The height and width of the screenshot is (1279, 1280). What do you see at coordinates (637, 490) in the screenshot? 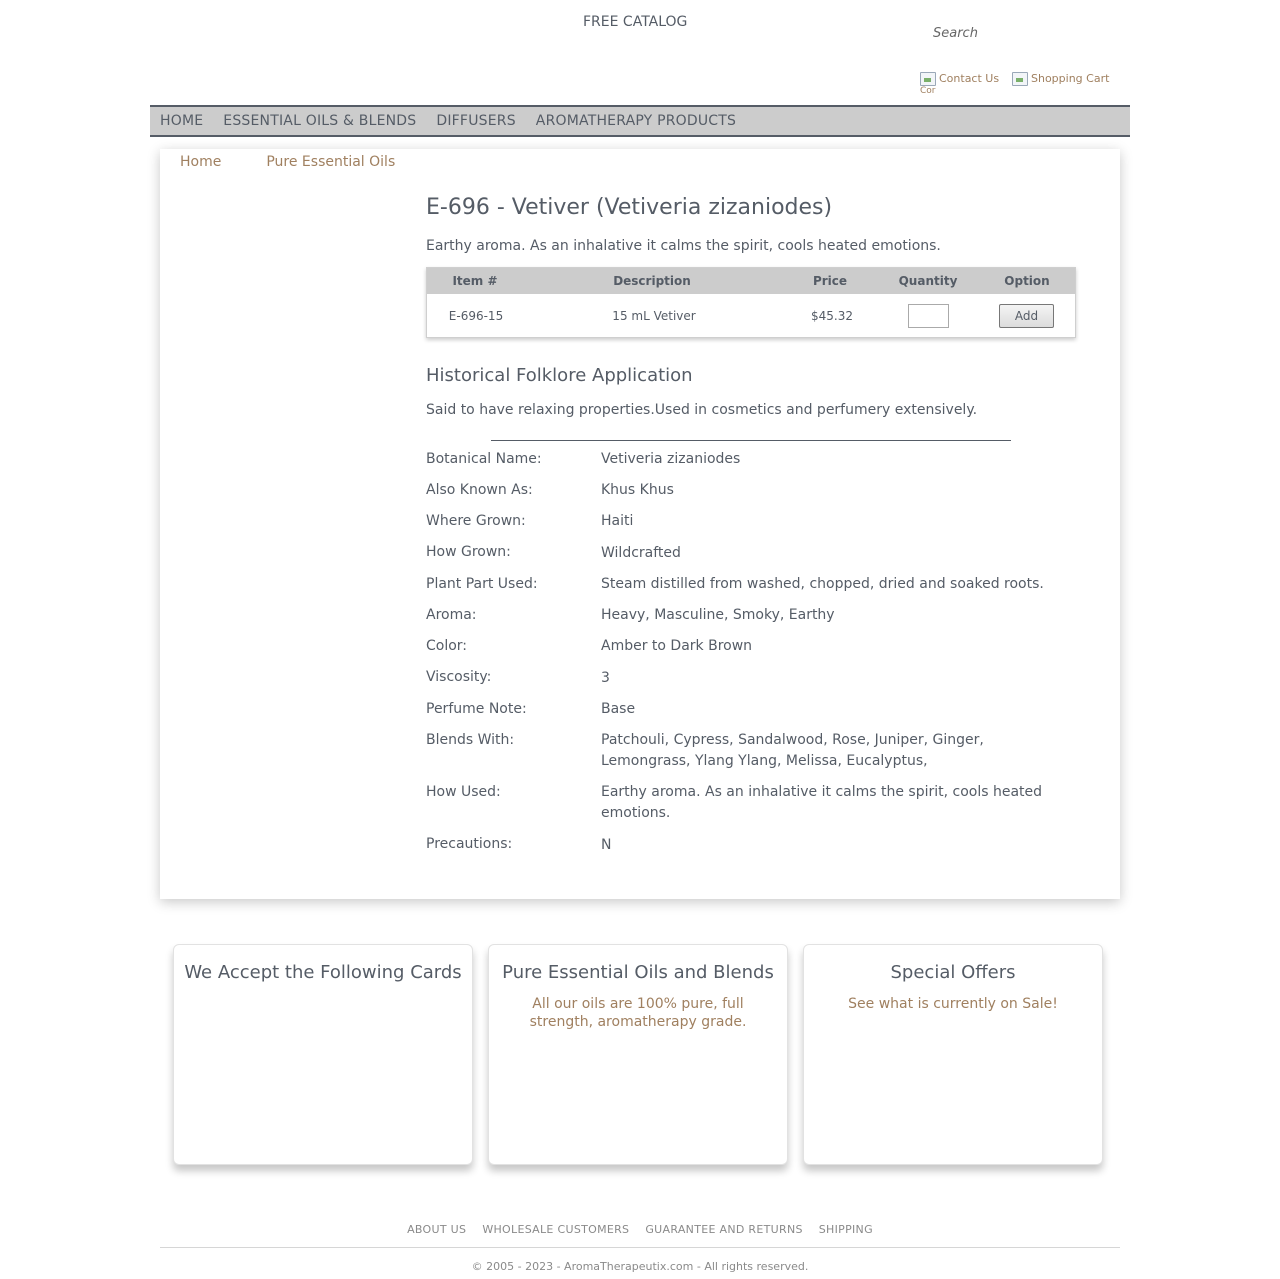
I see `property-value: Khus Khus` at bounding box center [637, 490].